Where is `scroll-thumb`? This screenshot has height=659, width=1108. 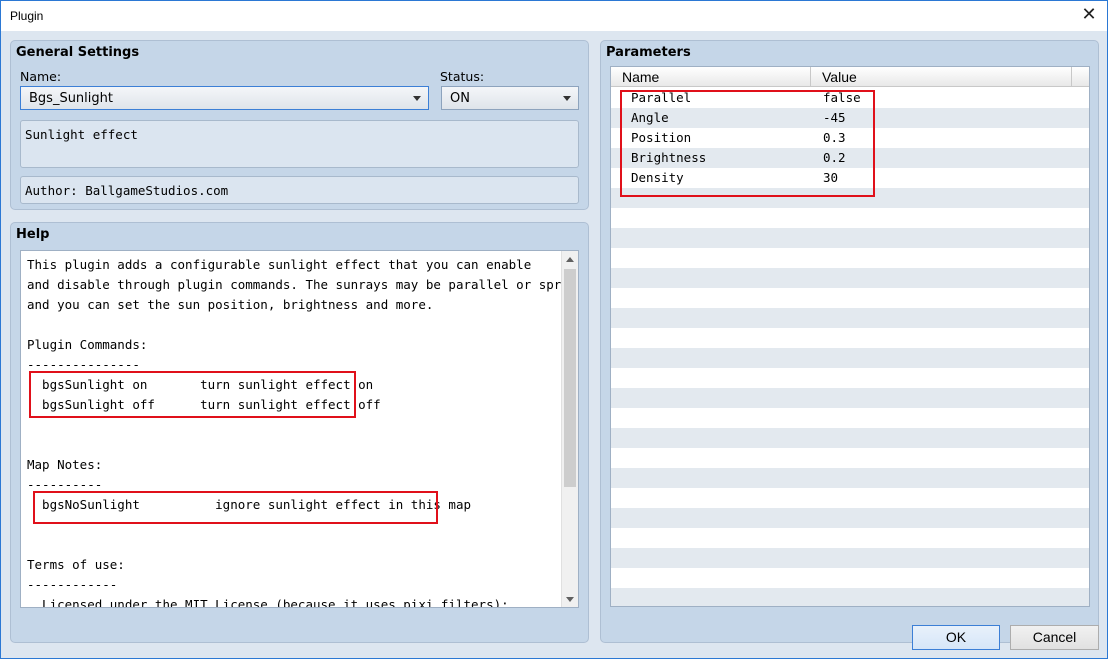
scroll-thumb is located at coordinates (570, 378).